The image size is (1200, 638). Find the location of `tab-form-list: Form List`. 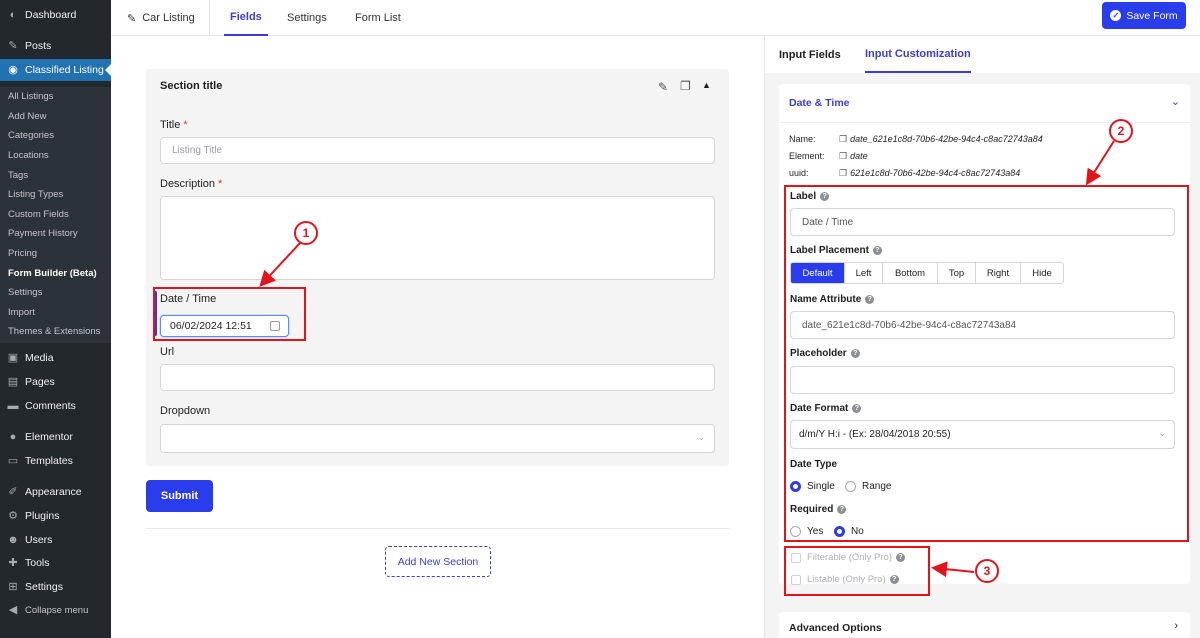

tab-form-list: Form List is located at coordinates (378, 18).